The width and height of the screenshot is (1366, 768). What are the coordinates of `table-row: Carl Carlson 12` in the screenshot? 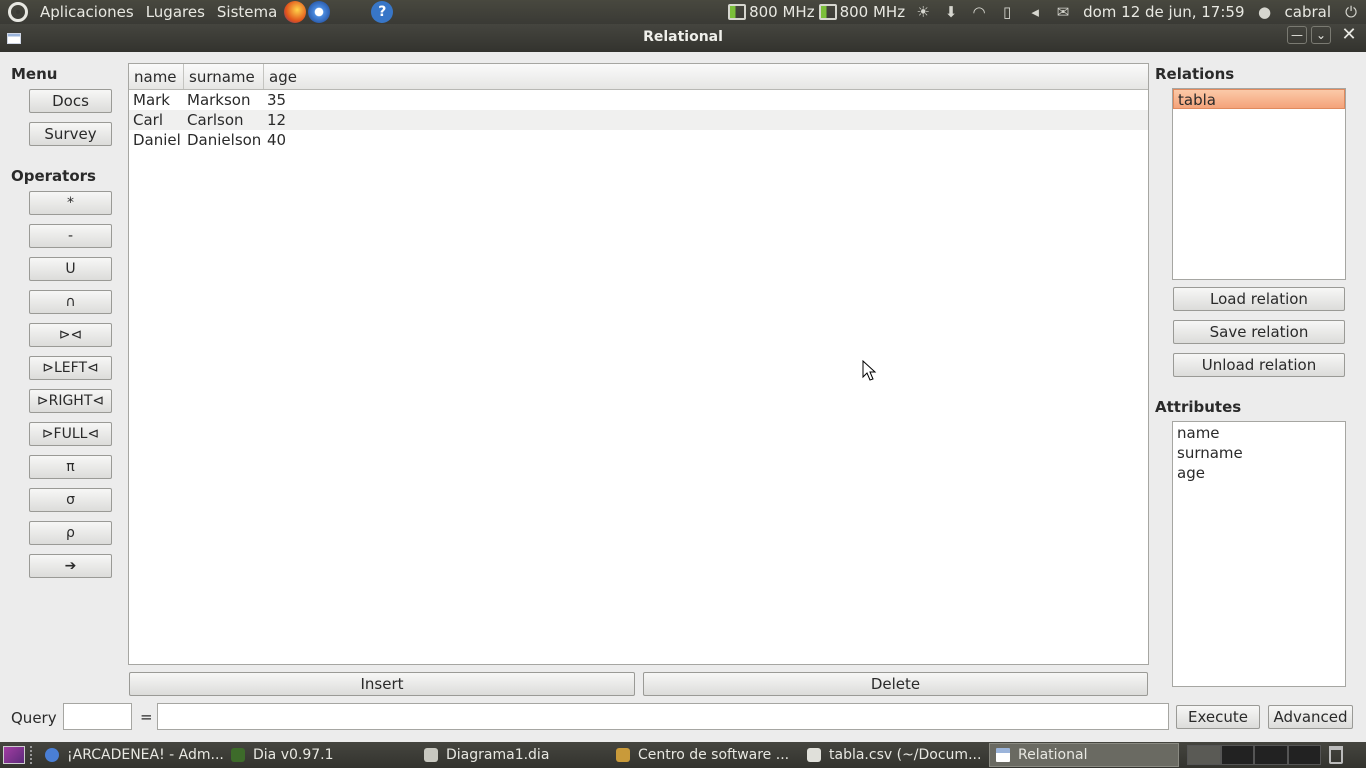 It's located at (638, 120).